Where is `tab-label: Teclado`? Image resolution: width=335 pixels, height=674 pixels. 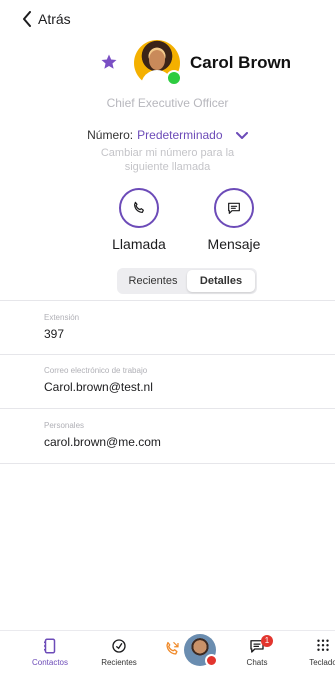
tab-label: Teclado is located at coordinates (322, 662).